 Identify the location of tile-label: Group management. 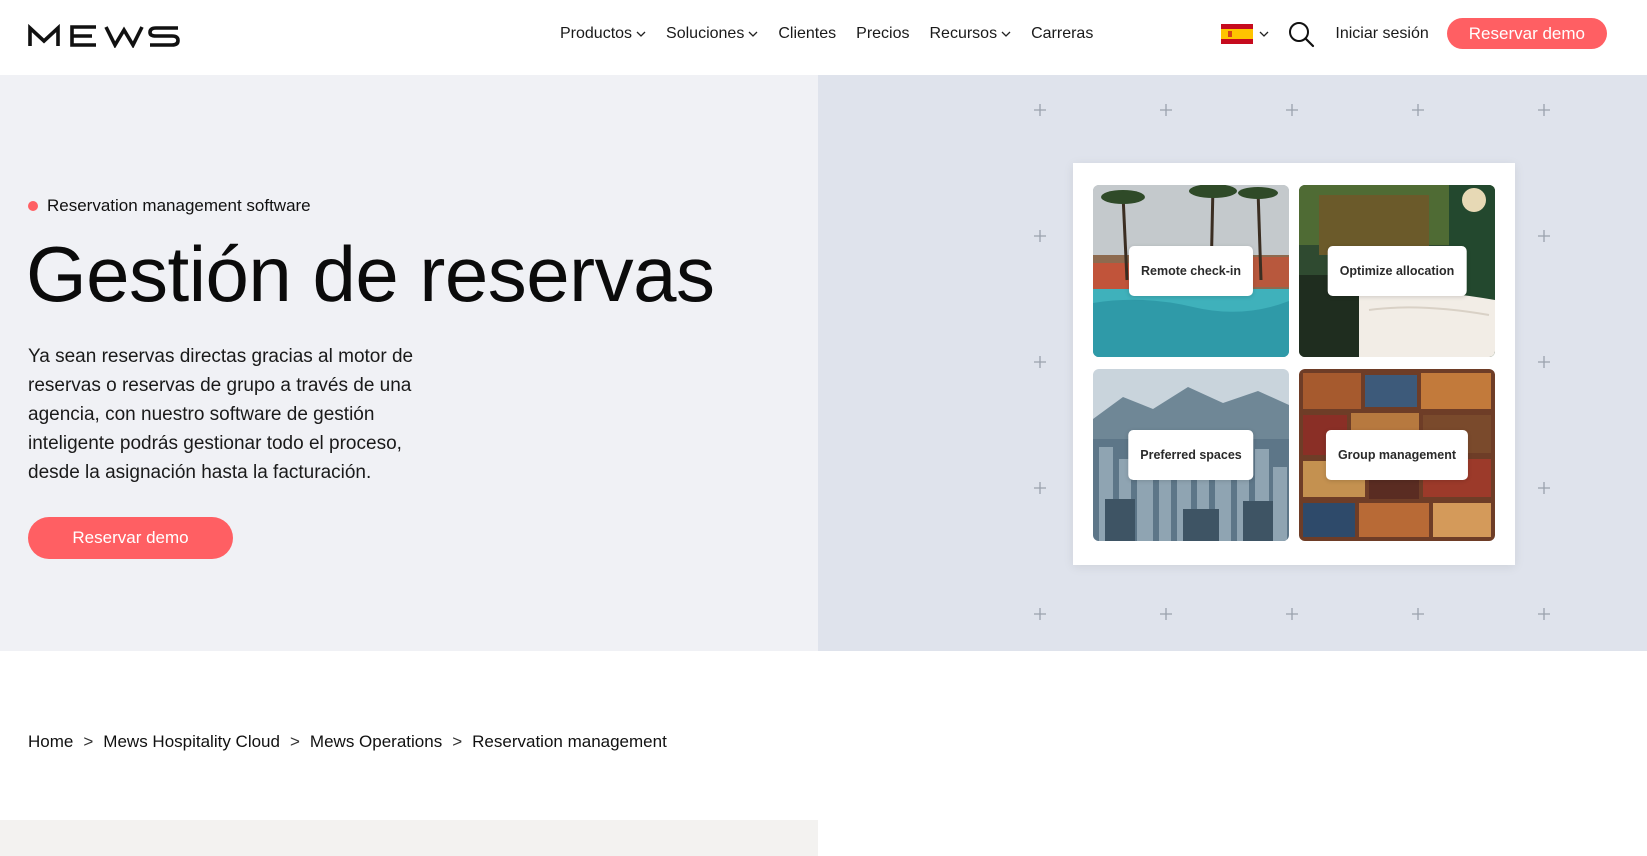
(1397, 455).